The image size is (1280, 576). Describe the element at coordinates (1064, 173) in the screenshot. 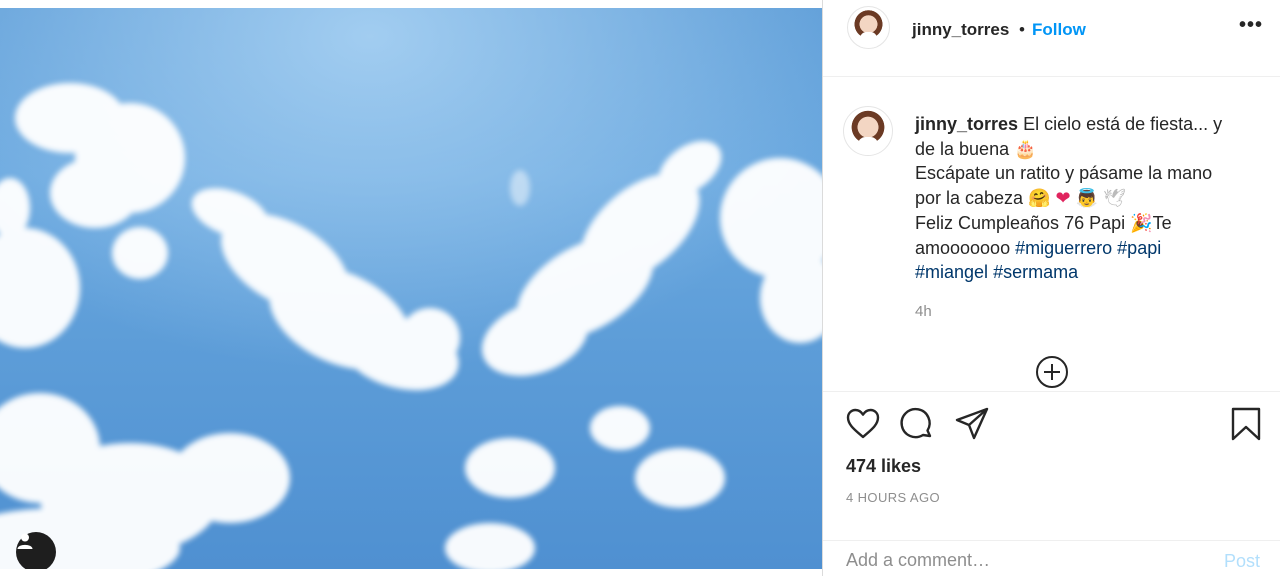

I see `caption-line-3: Escápate un ratito y pásame la mano` at that location.